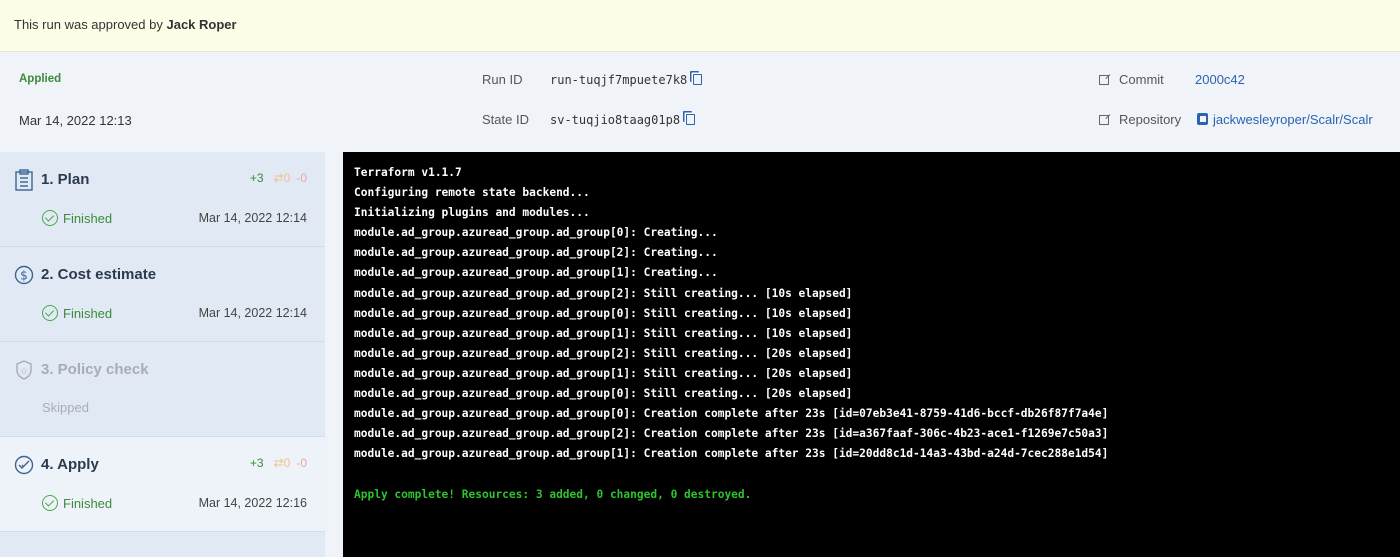 The height and width of the screenshot is (557, 1400). Describe the element at coordinates (162, 389) in the screenshot. I see `step-policy-check: ☆ 3. Policy check Skipped` at that location.